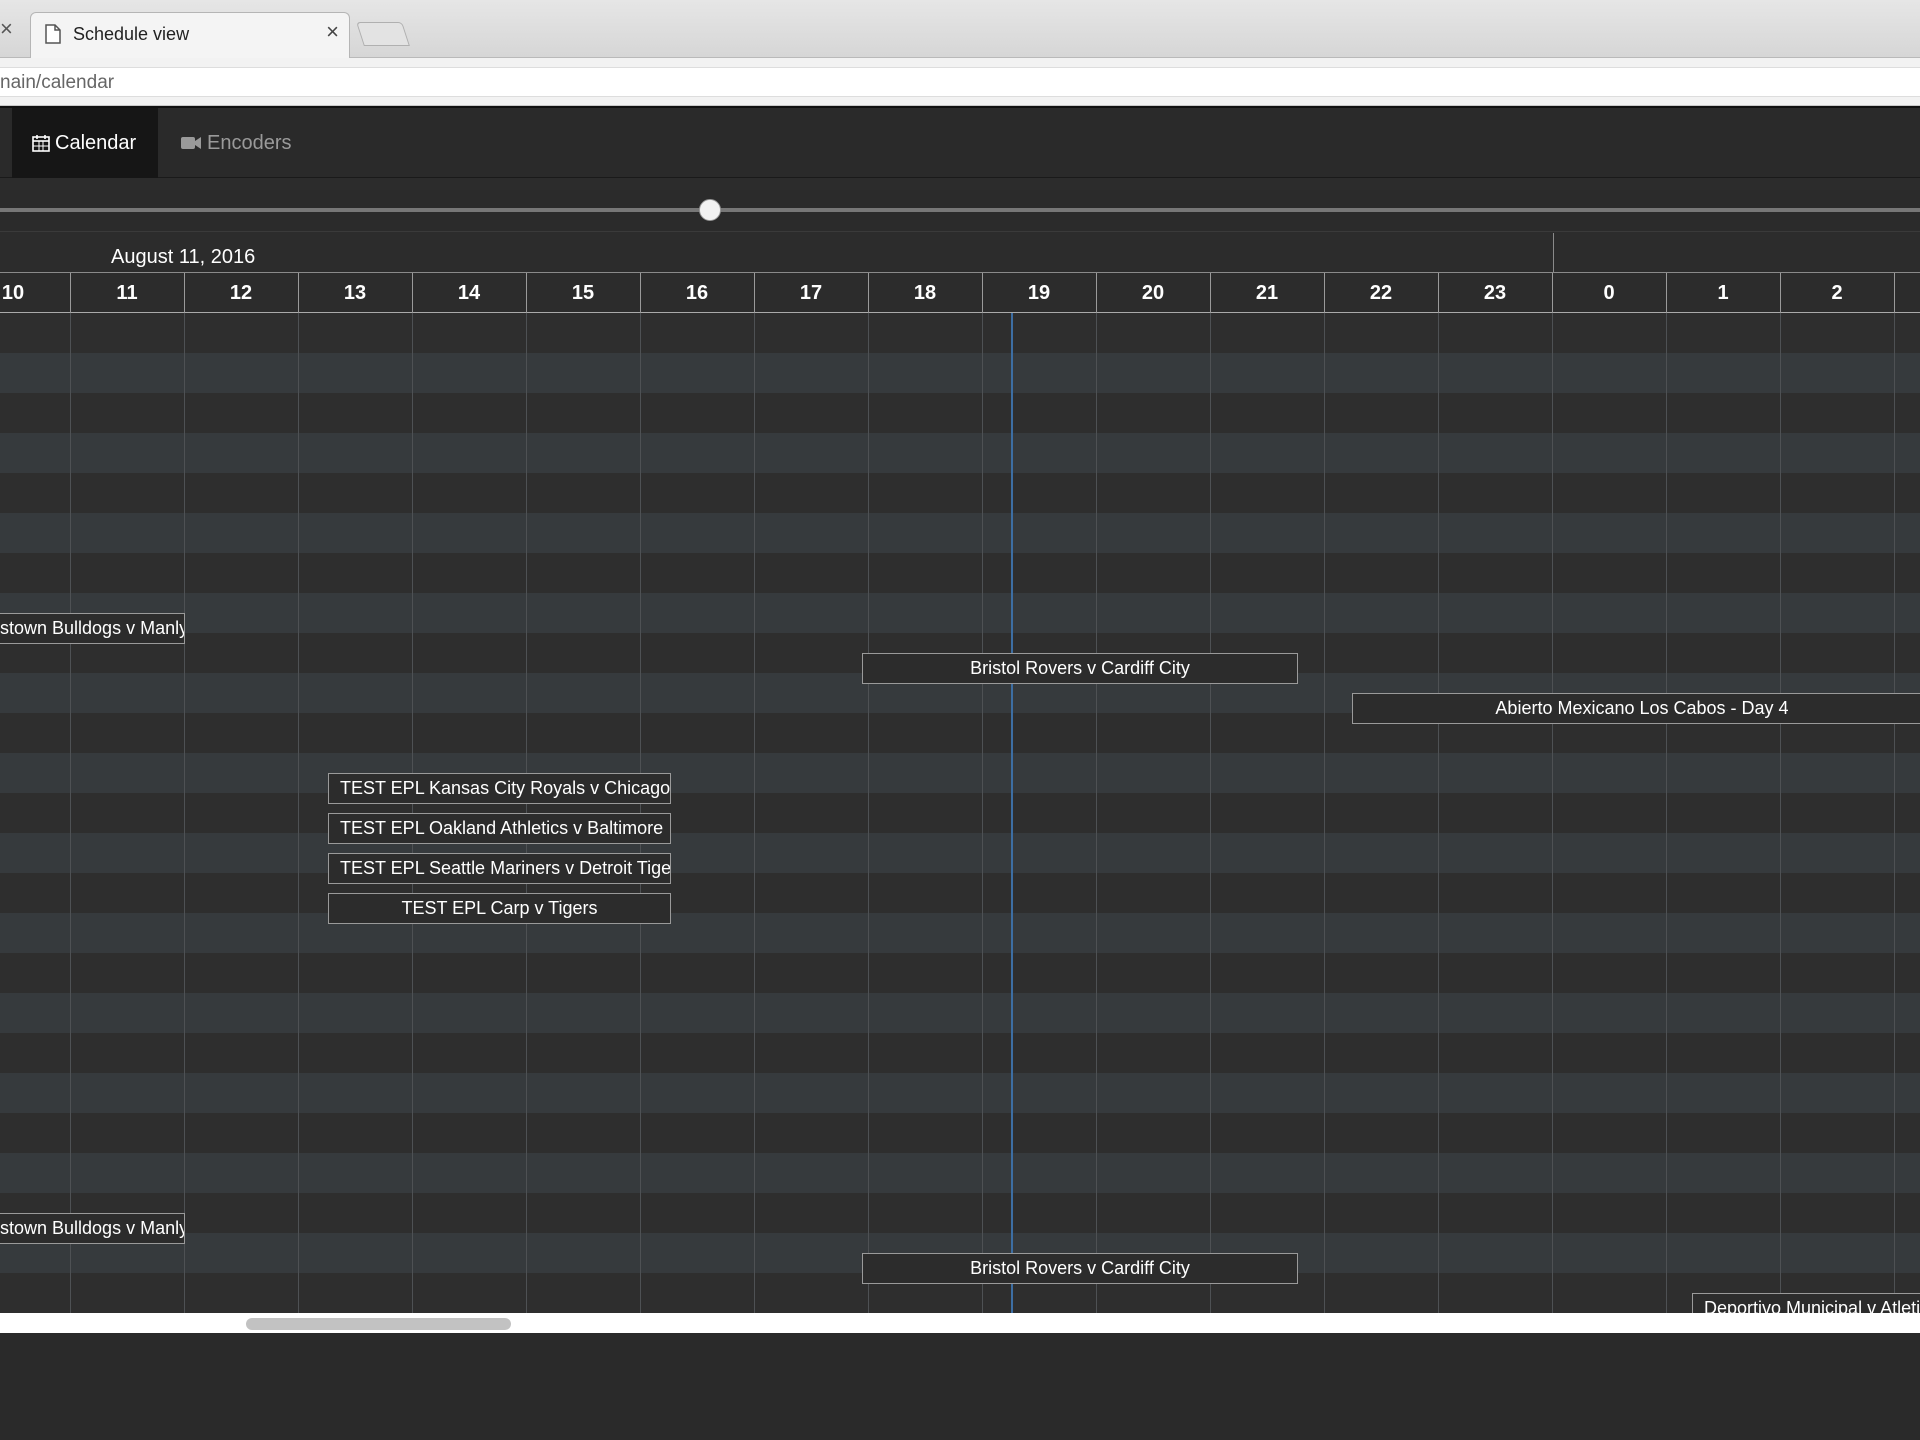  Describe the element at coordinates (960, 142) in the screenshot. I see `app-navbar: Calendar Encoders` at that location.